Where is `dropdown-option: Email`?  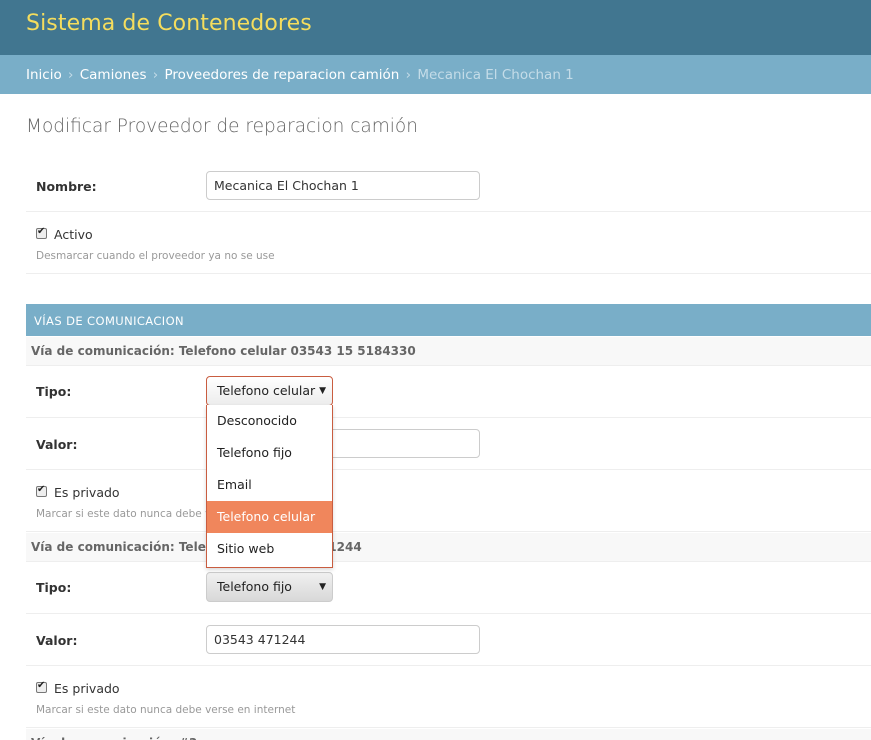 dropdown-option: Email is located at coordinates (269, 485).